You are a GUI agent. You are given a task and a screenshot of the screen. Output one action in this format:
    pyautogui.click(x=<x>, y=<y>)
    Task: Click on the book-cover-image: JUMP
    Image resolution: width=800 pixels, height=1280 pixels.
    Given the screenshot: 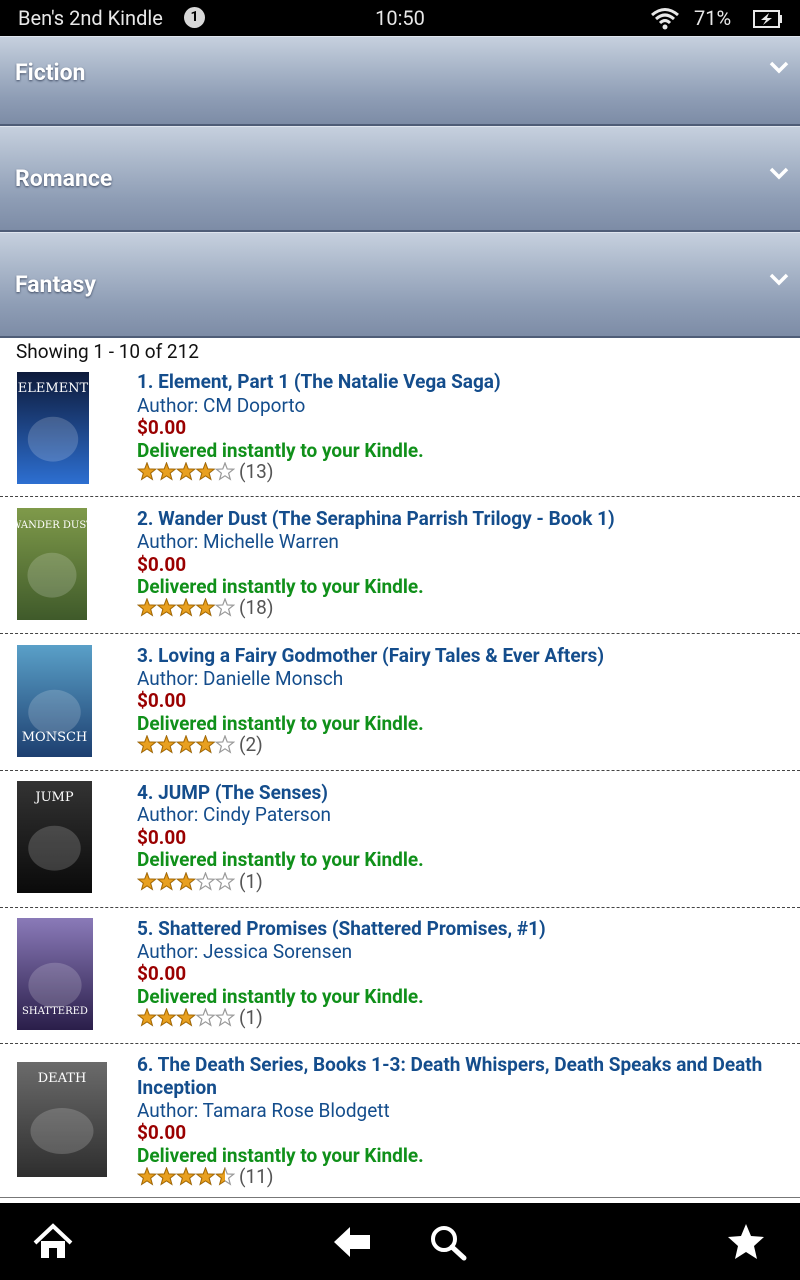 What is the action you would take?
    pyautogui.click(x=54, y=837)
    